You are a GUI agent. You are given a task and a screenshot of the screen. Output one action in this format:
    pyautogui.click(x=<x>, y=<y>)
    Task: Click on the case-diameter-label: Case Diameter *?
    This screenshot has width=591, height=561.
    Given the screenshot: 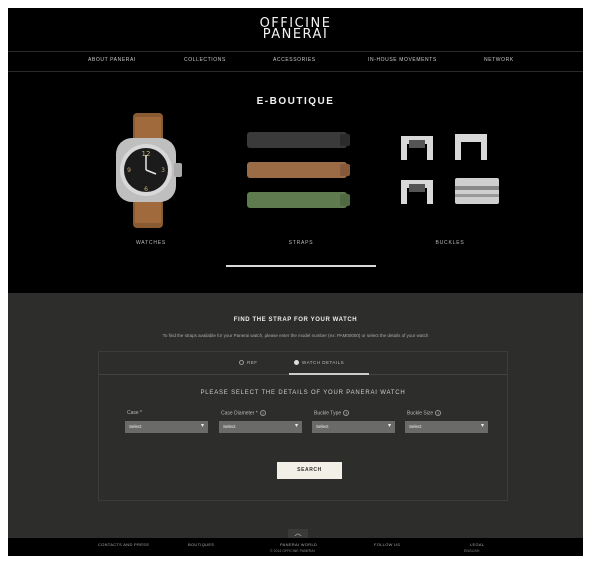 What is the action you would take?
    pyautogui.click(x=243, y=413)
    